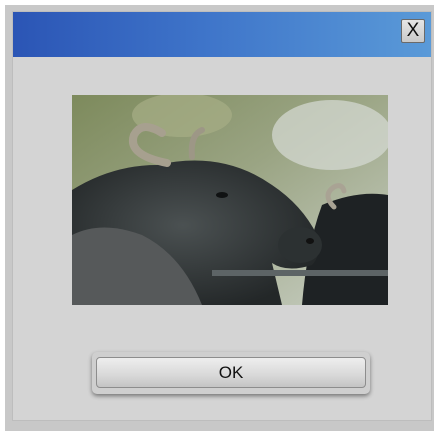 The height and width of the screenshot is (432, 435). I want to click on ok-button-frame: OK, so click(231, 373).